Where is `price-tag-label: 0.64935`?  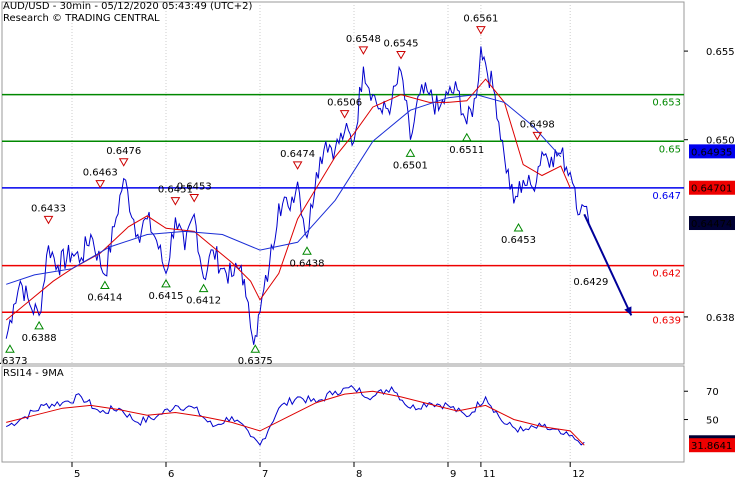 price-tag-label: 0.64935 is located at coordinates (711, 152).